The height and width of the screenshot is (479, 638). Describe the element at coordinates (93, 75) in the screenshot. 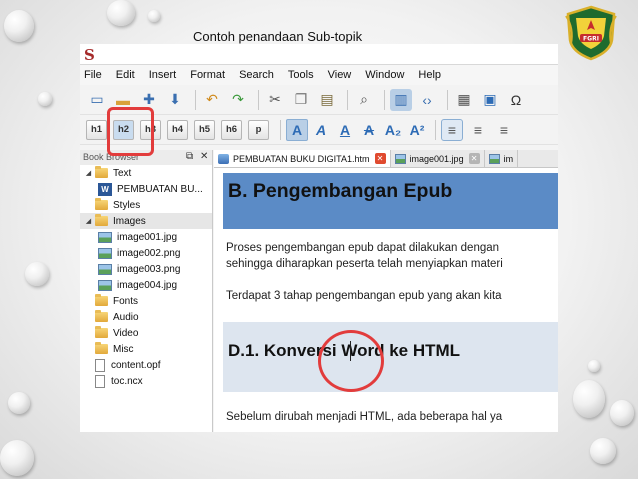

I see `menu-file: File` at that location.